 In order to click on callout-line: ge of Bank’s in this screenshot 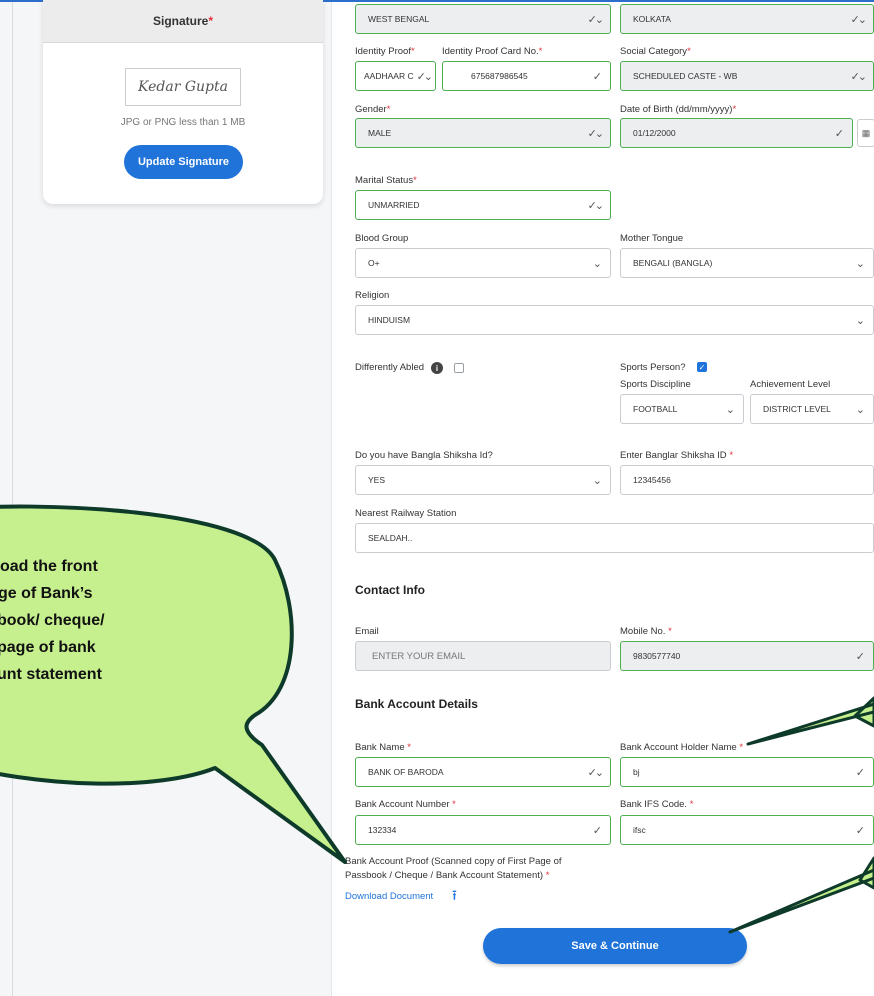, I will do `click(46, 593)`.